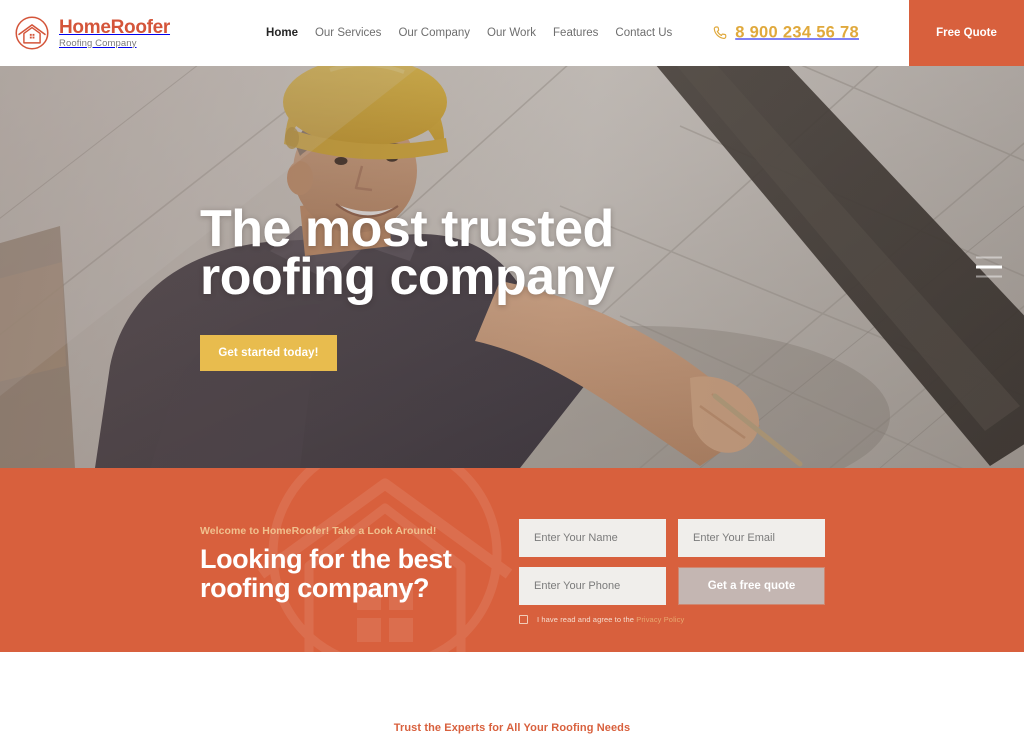  Describe the element at coordinates (720, 33) in the screenshot. I see `phone-icon` at that location.